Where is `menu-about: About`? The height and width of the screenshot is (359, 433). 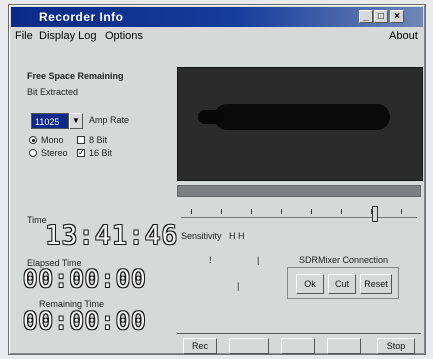 menu-about: About is located at coordinates (403, 36).